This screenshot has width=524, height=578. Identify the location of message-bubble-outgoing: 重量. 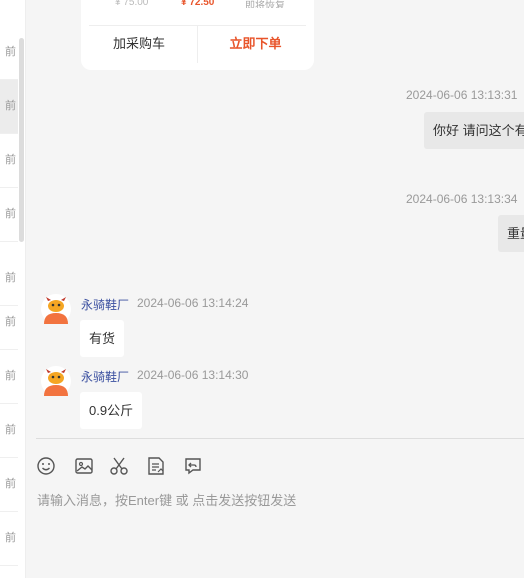
(511, 233).